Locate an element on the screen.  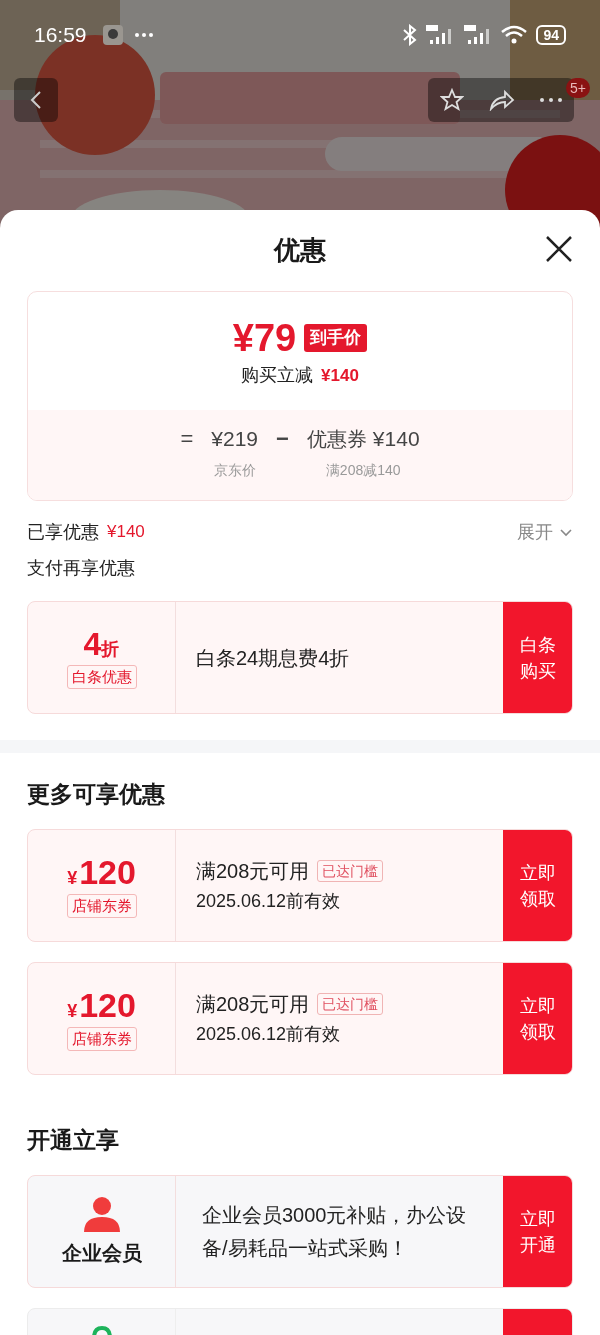
membership-text: 企业会员3000元补贴，办公设备/易耗品一站式采购！ is located at coordinates (334, 1231).